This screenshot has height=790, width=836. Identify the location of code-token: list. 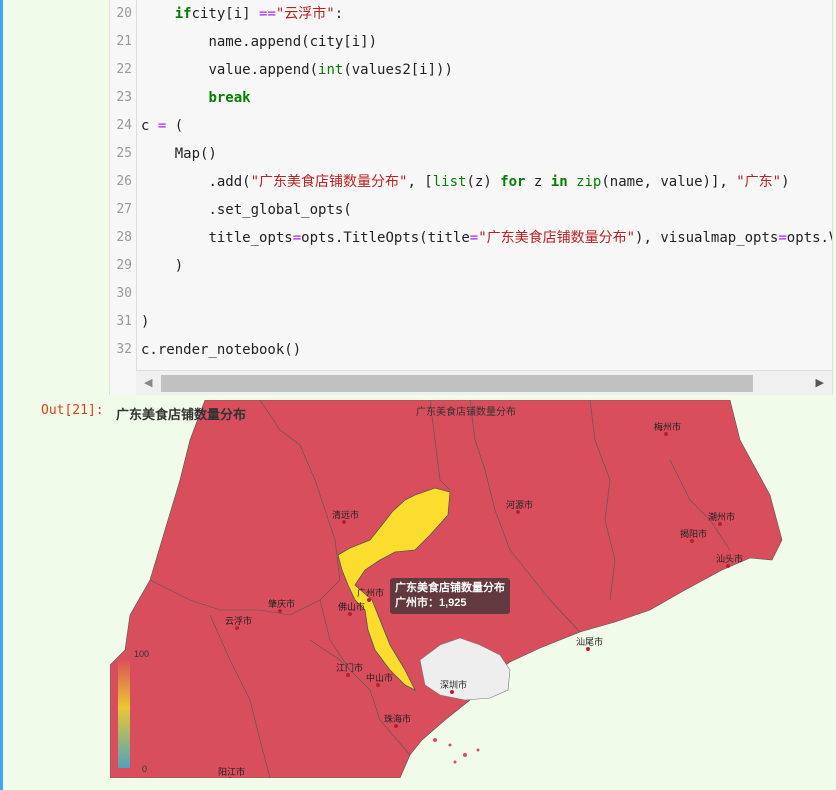
(449, 182).